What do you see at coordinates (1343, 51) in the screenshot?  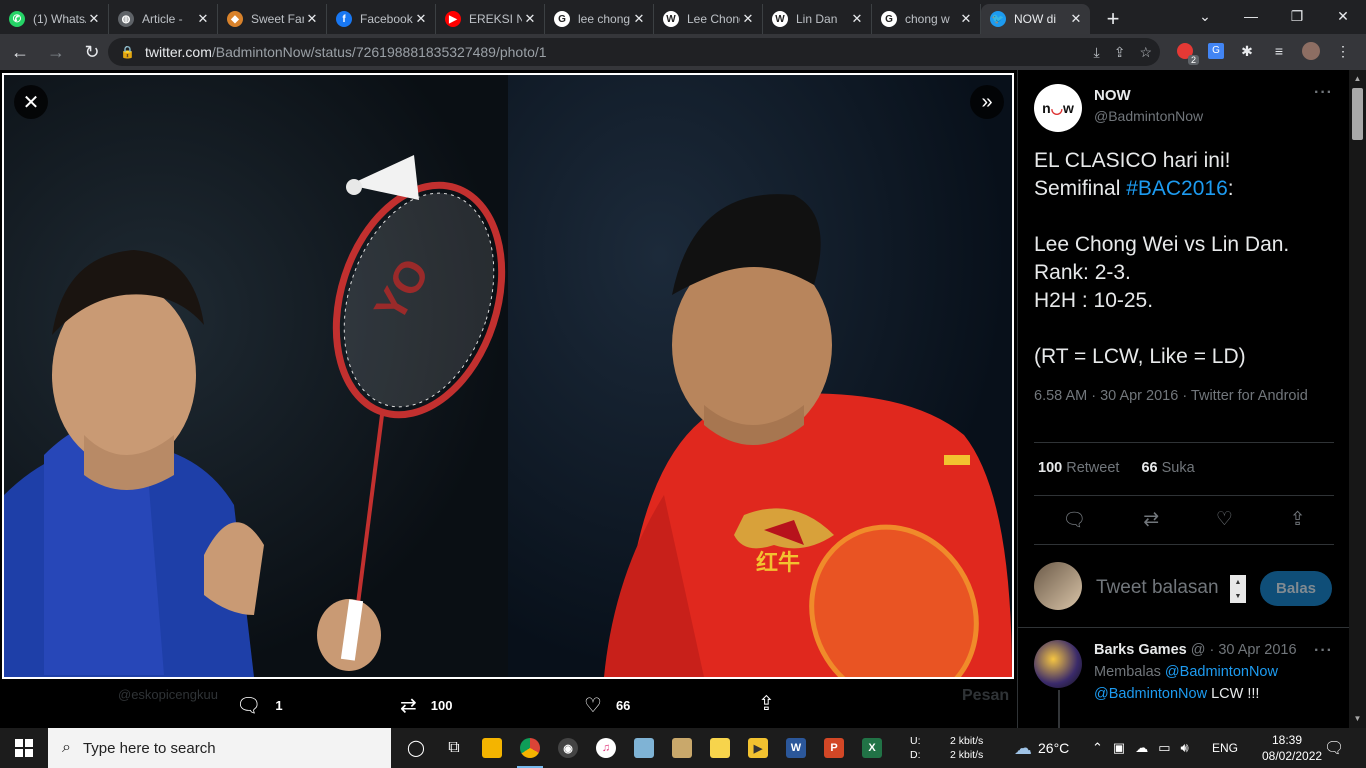 I see `browser-menu-icon: ⋮` at bounding box center [1343, 51].